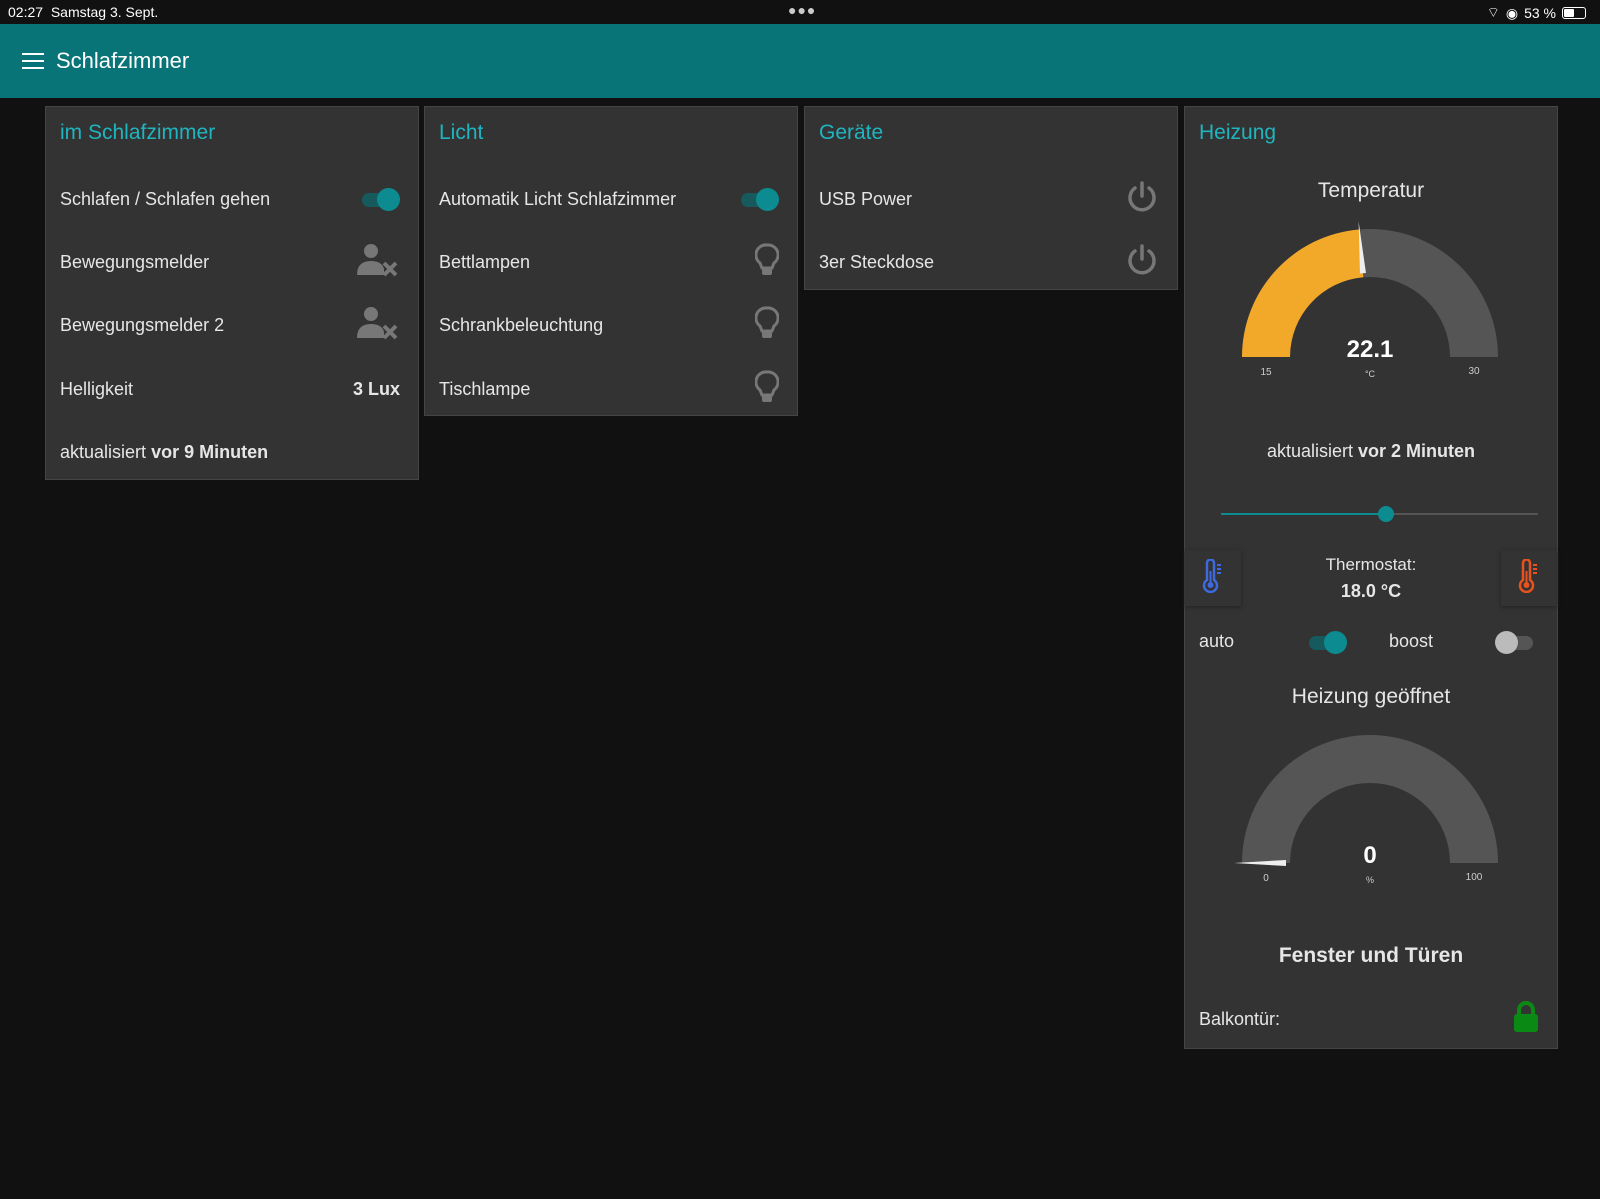 The width and height of the screenshot is (1600, 1199). I want to click on light-label: Schrankbeleuchtung, so click(521, 324).